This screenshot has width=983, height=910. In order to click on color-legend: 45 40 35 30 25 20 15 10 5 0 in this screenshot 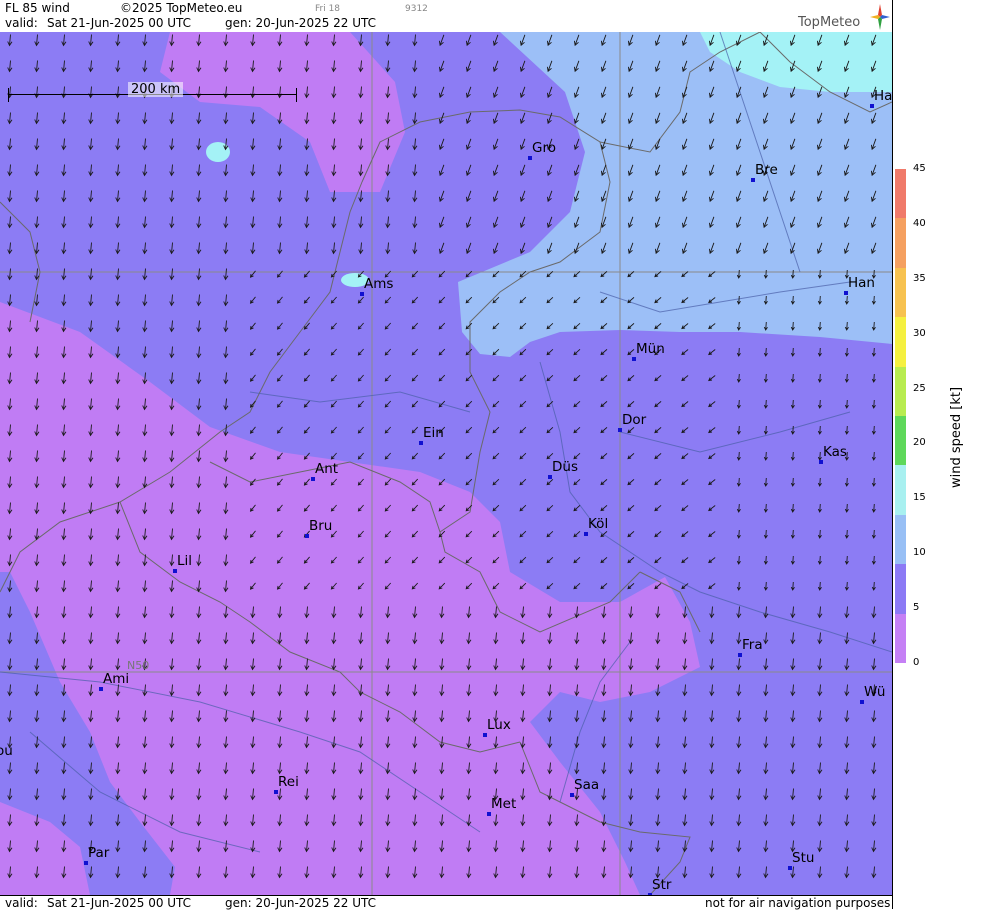, I will do `click(937, 454)`.